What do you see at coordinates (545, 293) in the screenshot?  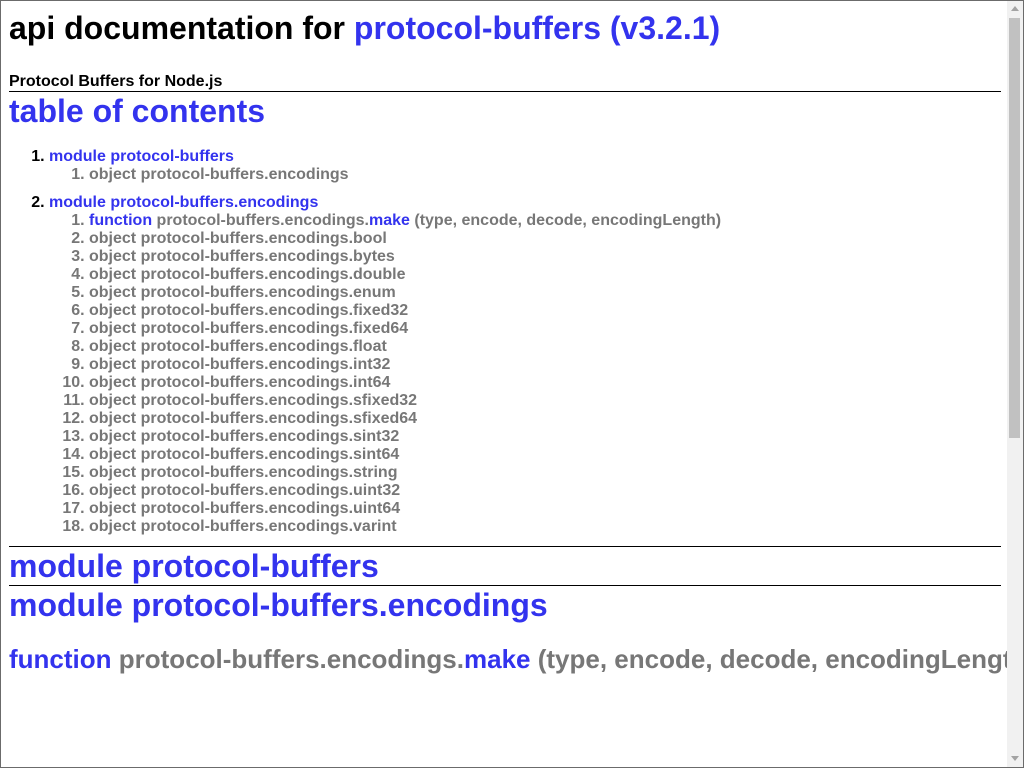 I see `toc-object-item: object protocol-buffers.encodings.enum` at bounding box center [545, 293].